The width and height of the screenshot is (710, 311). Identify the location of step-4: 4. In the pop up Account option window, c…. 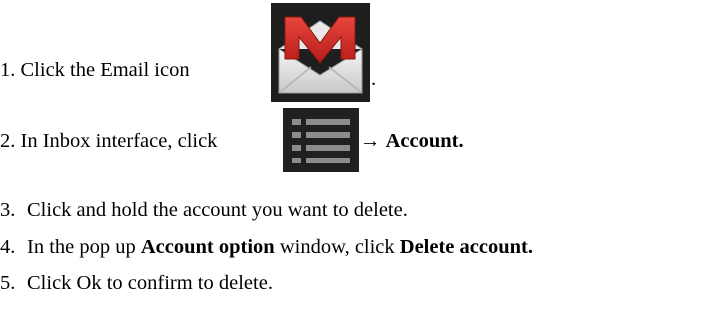
(266, 247).